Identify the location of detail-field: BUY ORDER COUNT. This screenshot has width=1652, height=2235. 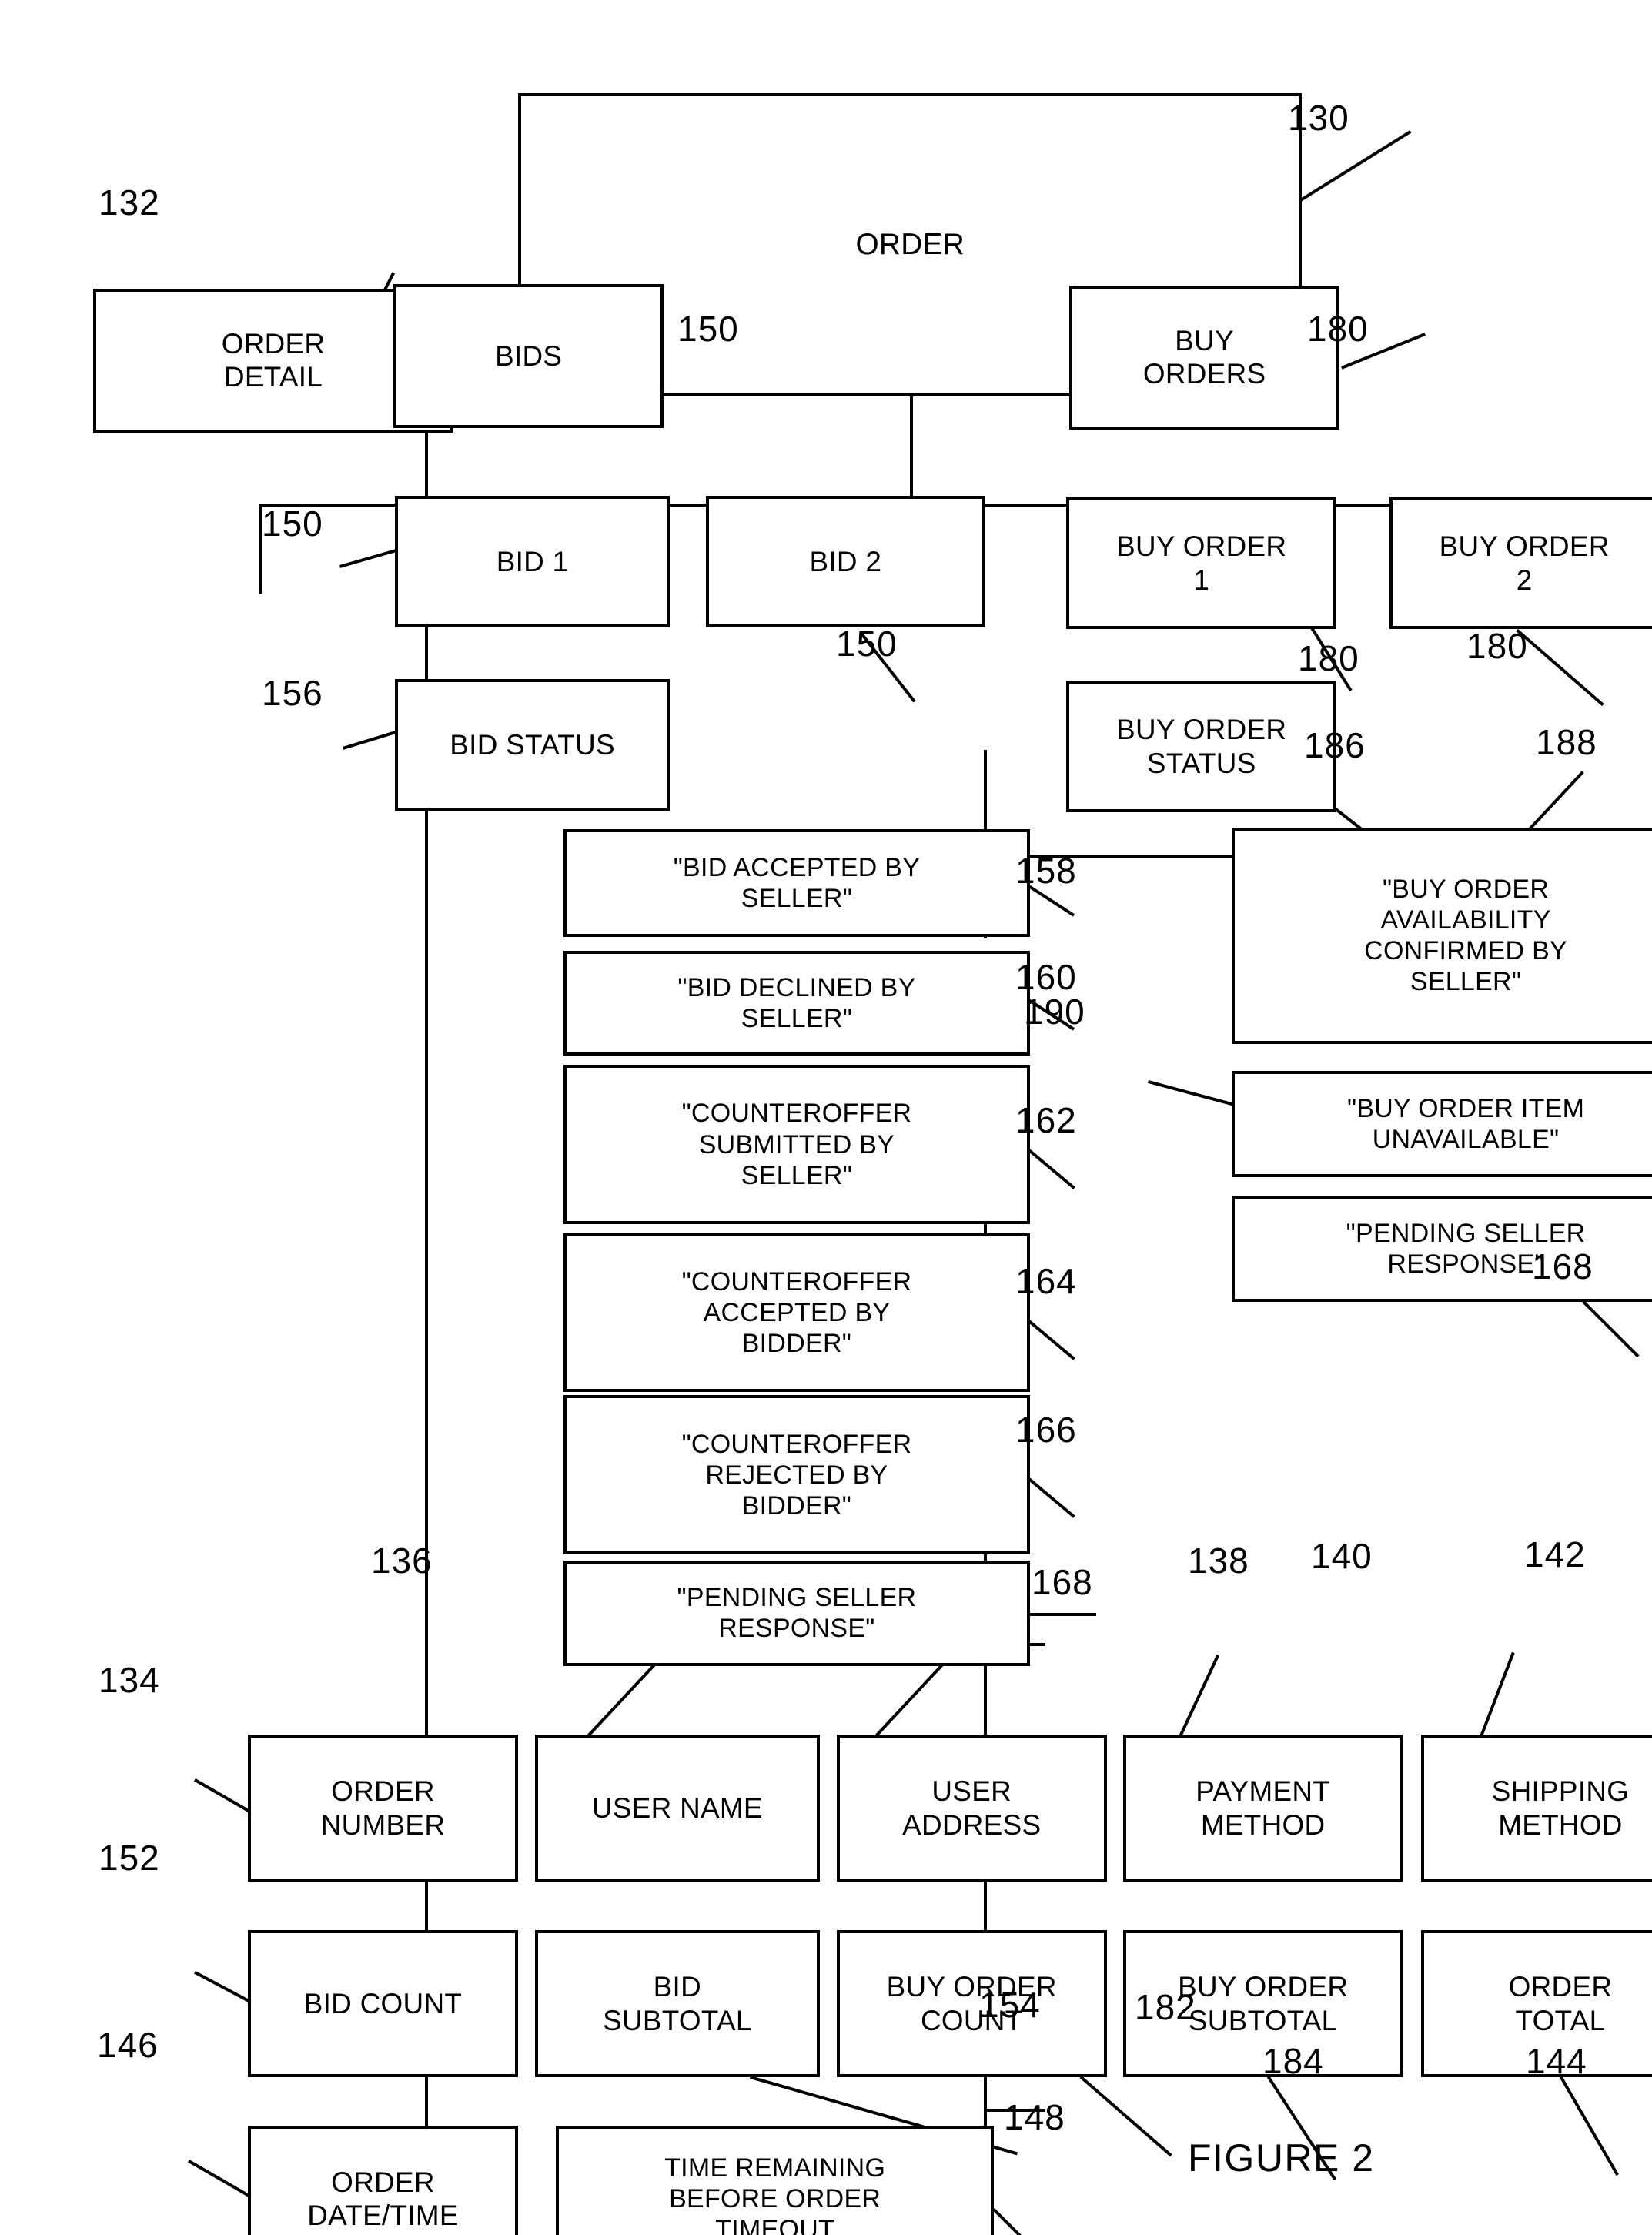
(971, 2004).